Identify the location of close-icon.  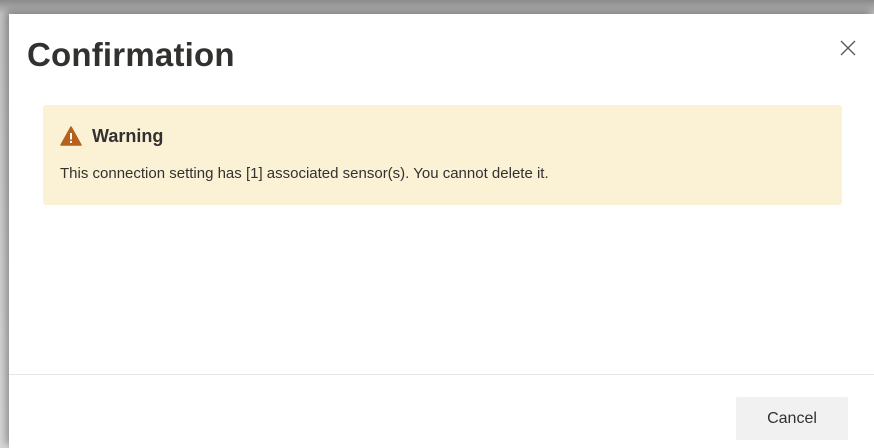
(848, 48).